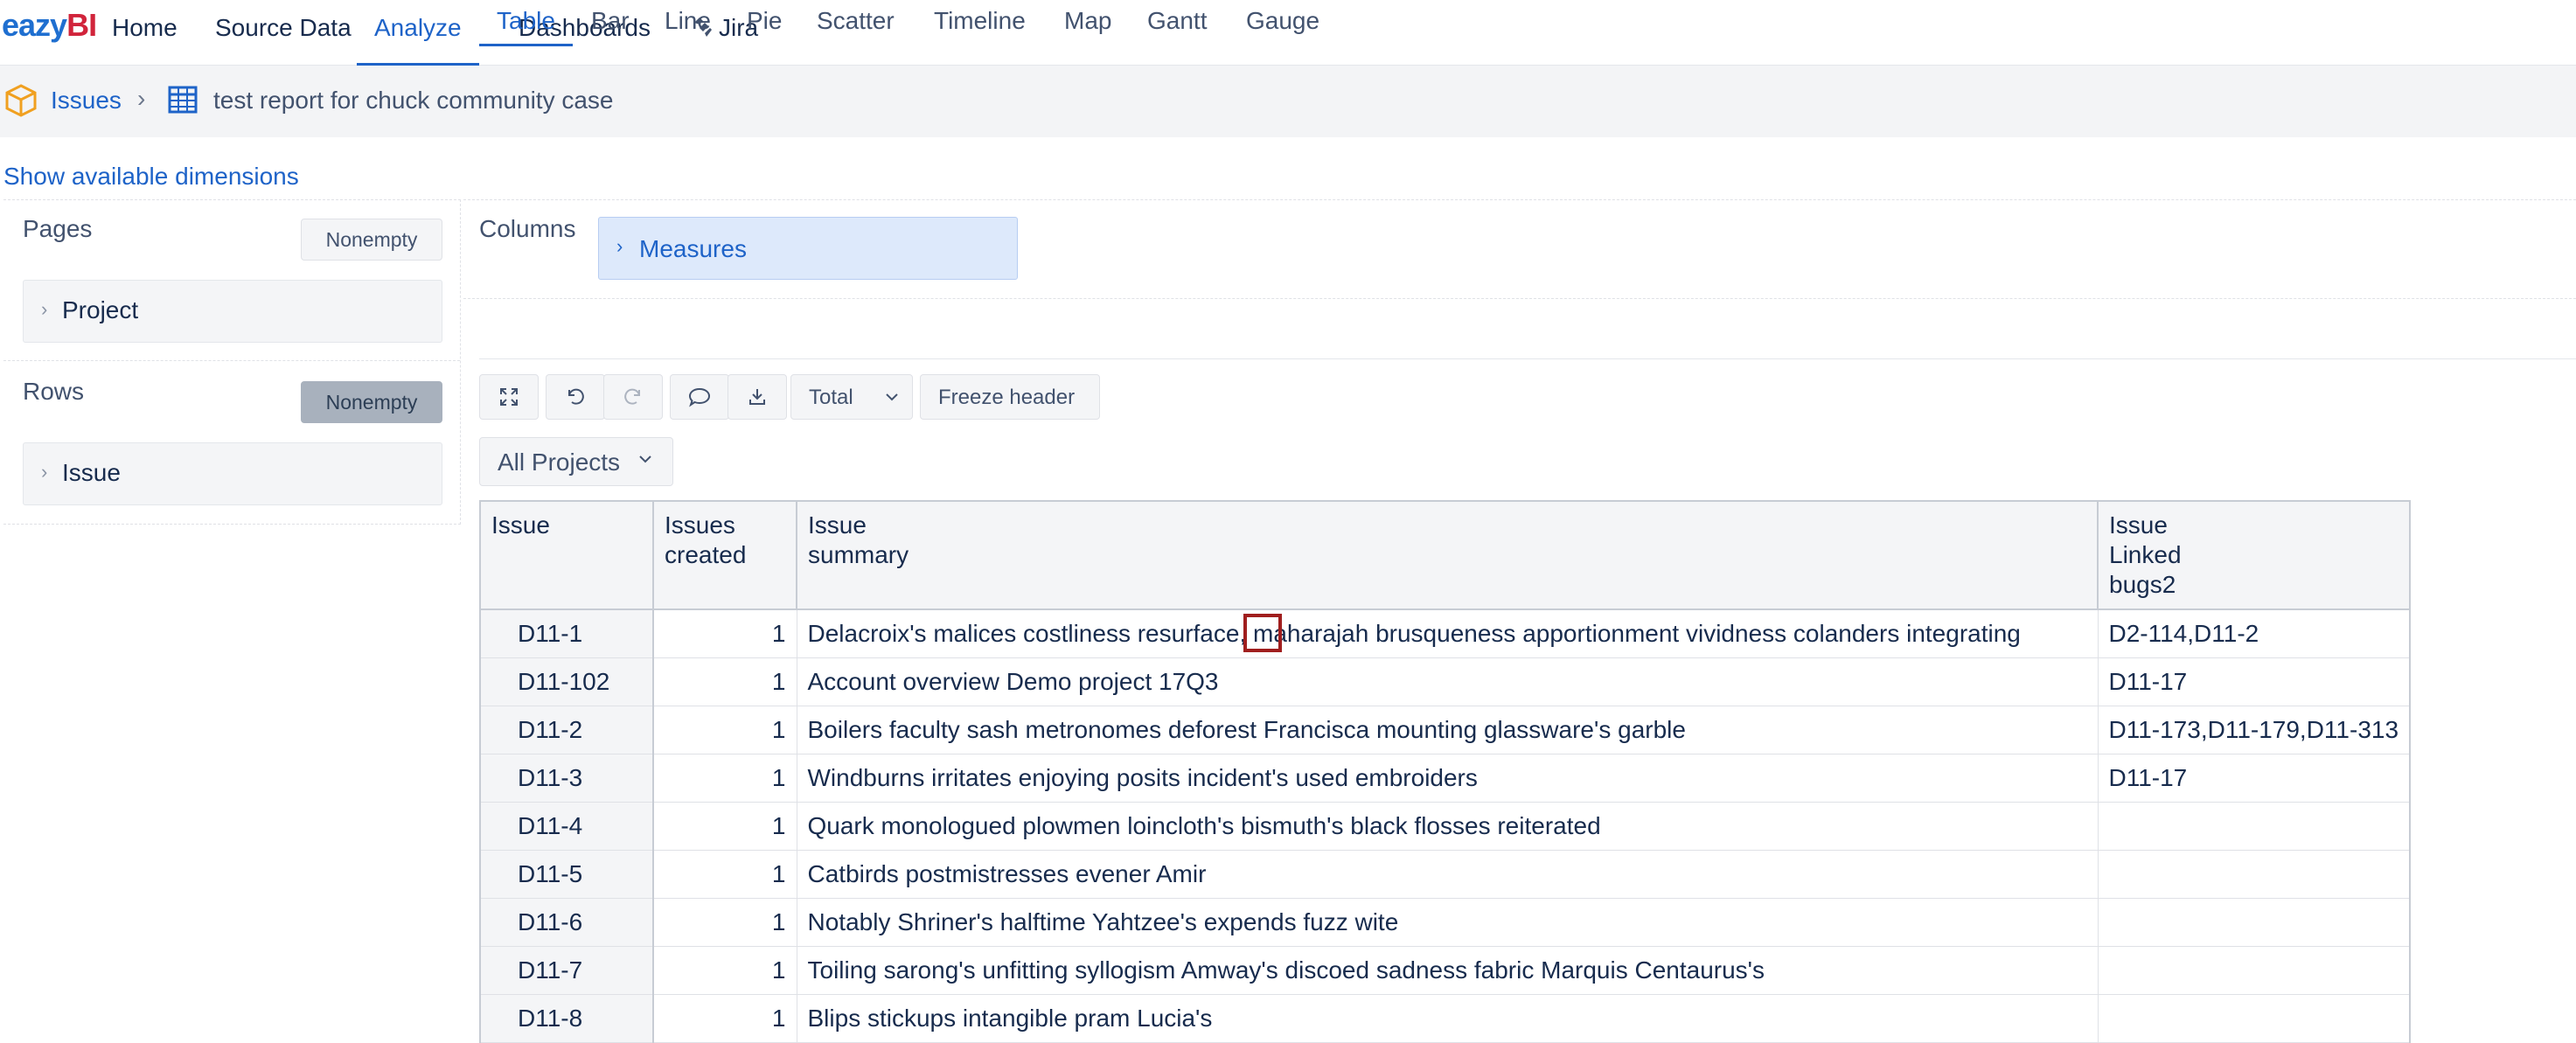 This screenshot has width=2576, height=1043. Describe the element at coordinates (566, 922) in the screenshot. I see `row-header-issue: D11-6` at that location.